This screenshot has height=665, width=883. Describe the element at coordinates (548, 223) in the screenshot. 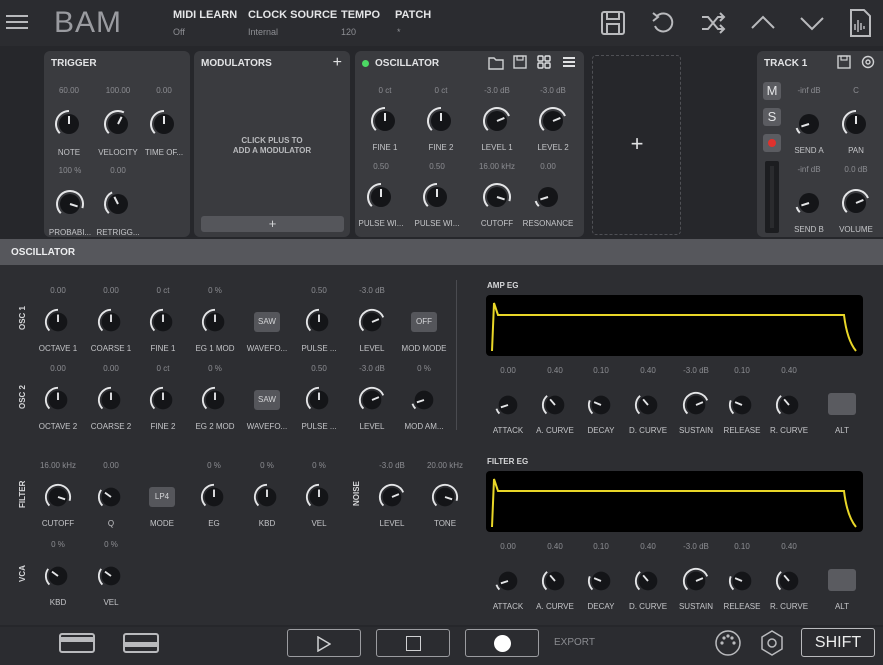

I see `oscillator_card-knobs-label-7: RESONANCE` at that location.